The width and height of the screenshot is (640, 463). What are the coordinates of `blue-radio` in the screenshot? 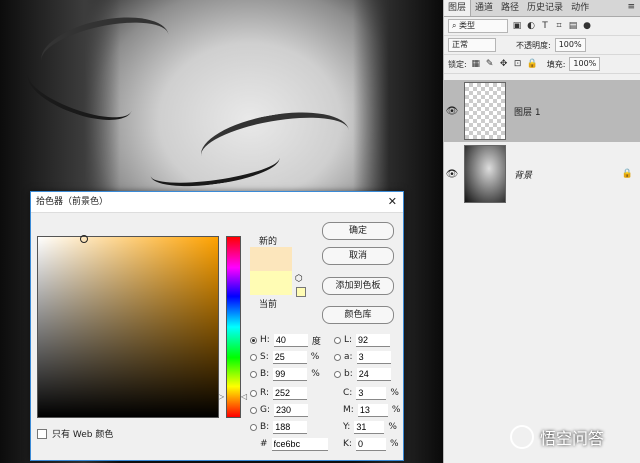 It's located at (253, 427).